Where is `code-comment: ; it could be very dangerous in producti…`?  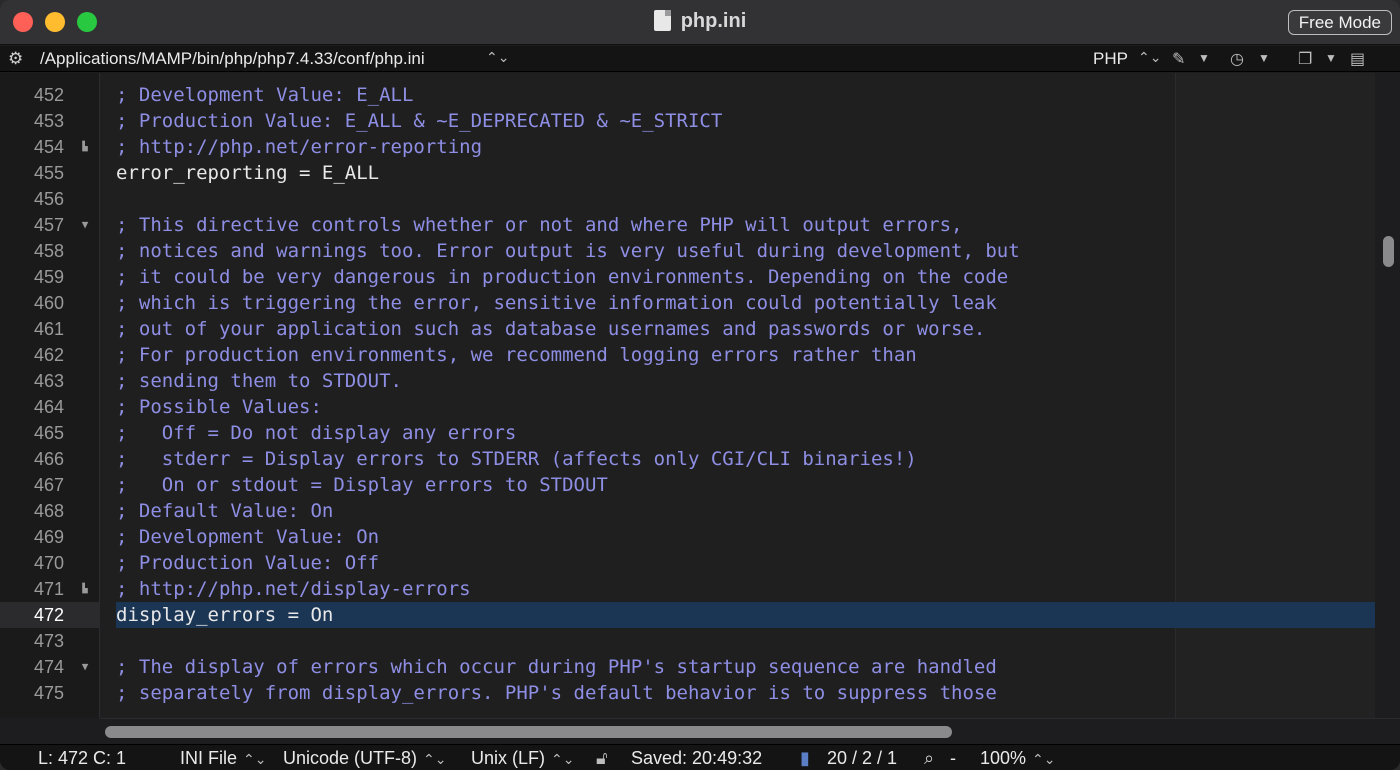 code-comment: ; it could be very dangerous in producti… is located at coordinates (562, 277).